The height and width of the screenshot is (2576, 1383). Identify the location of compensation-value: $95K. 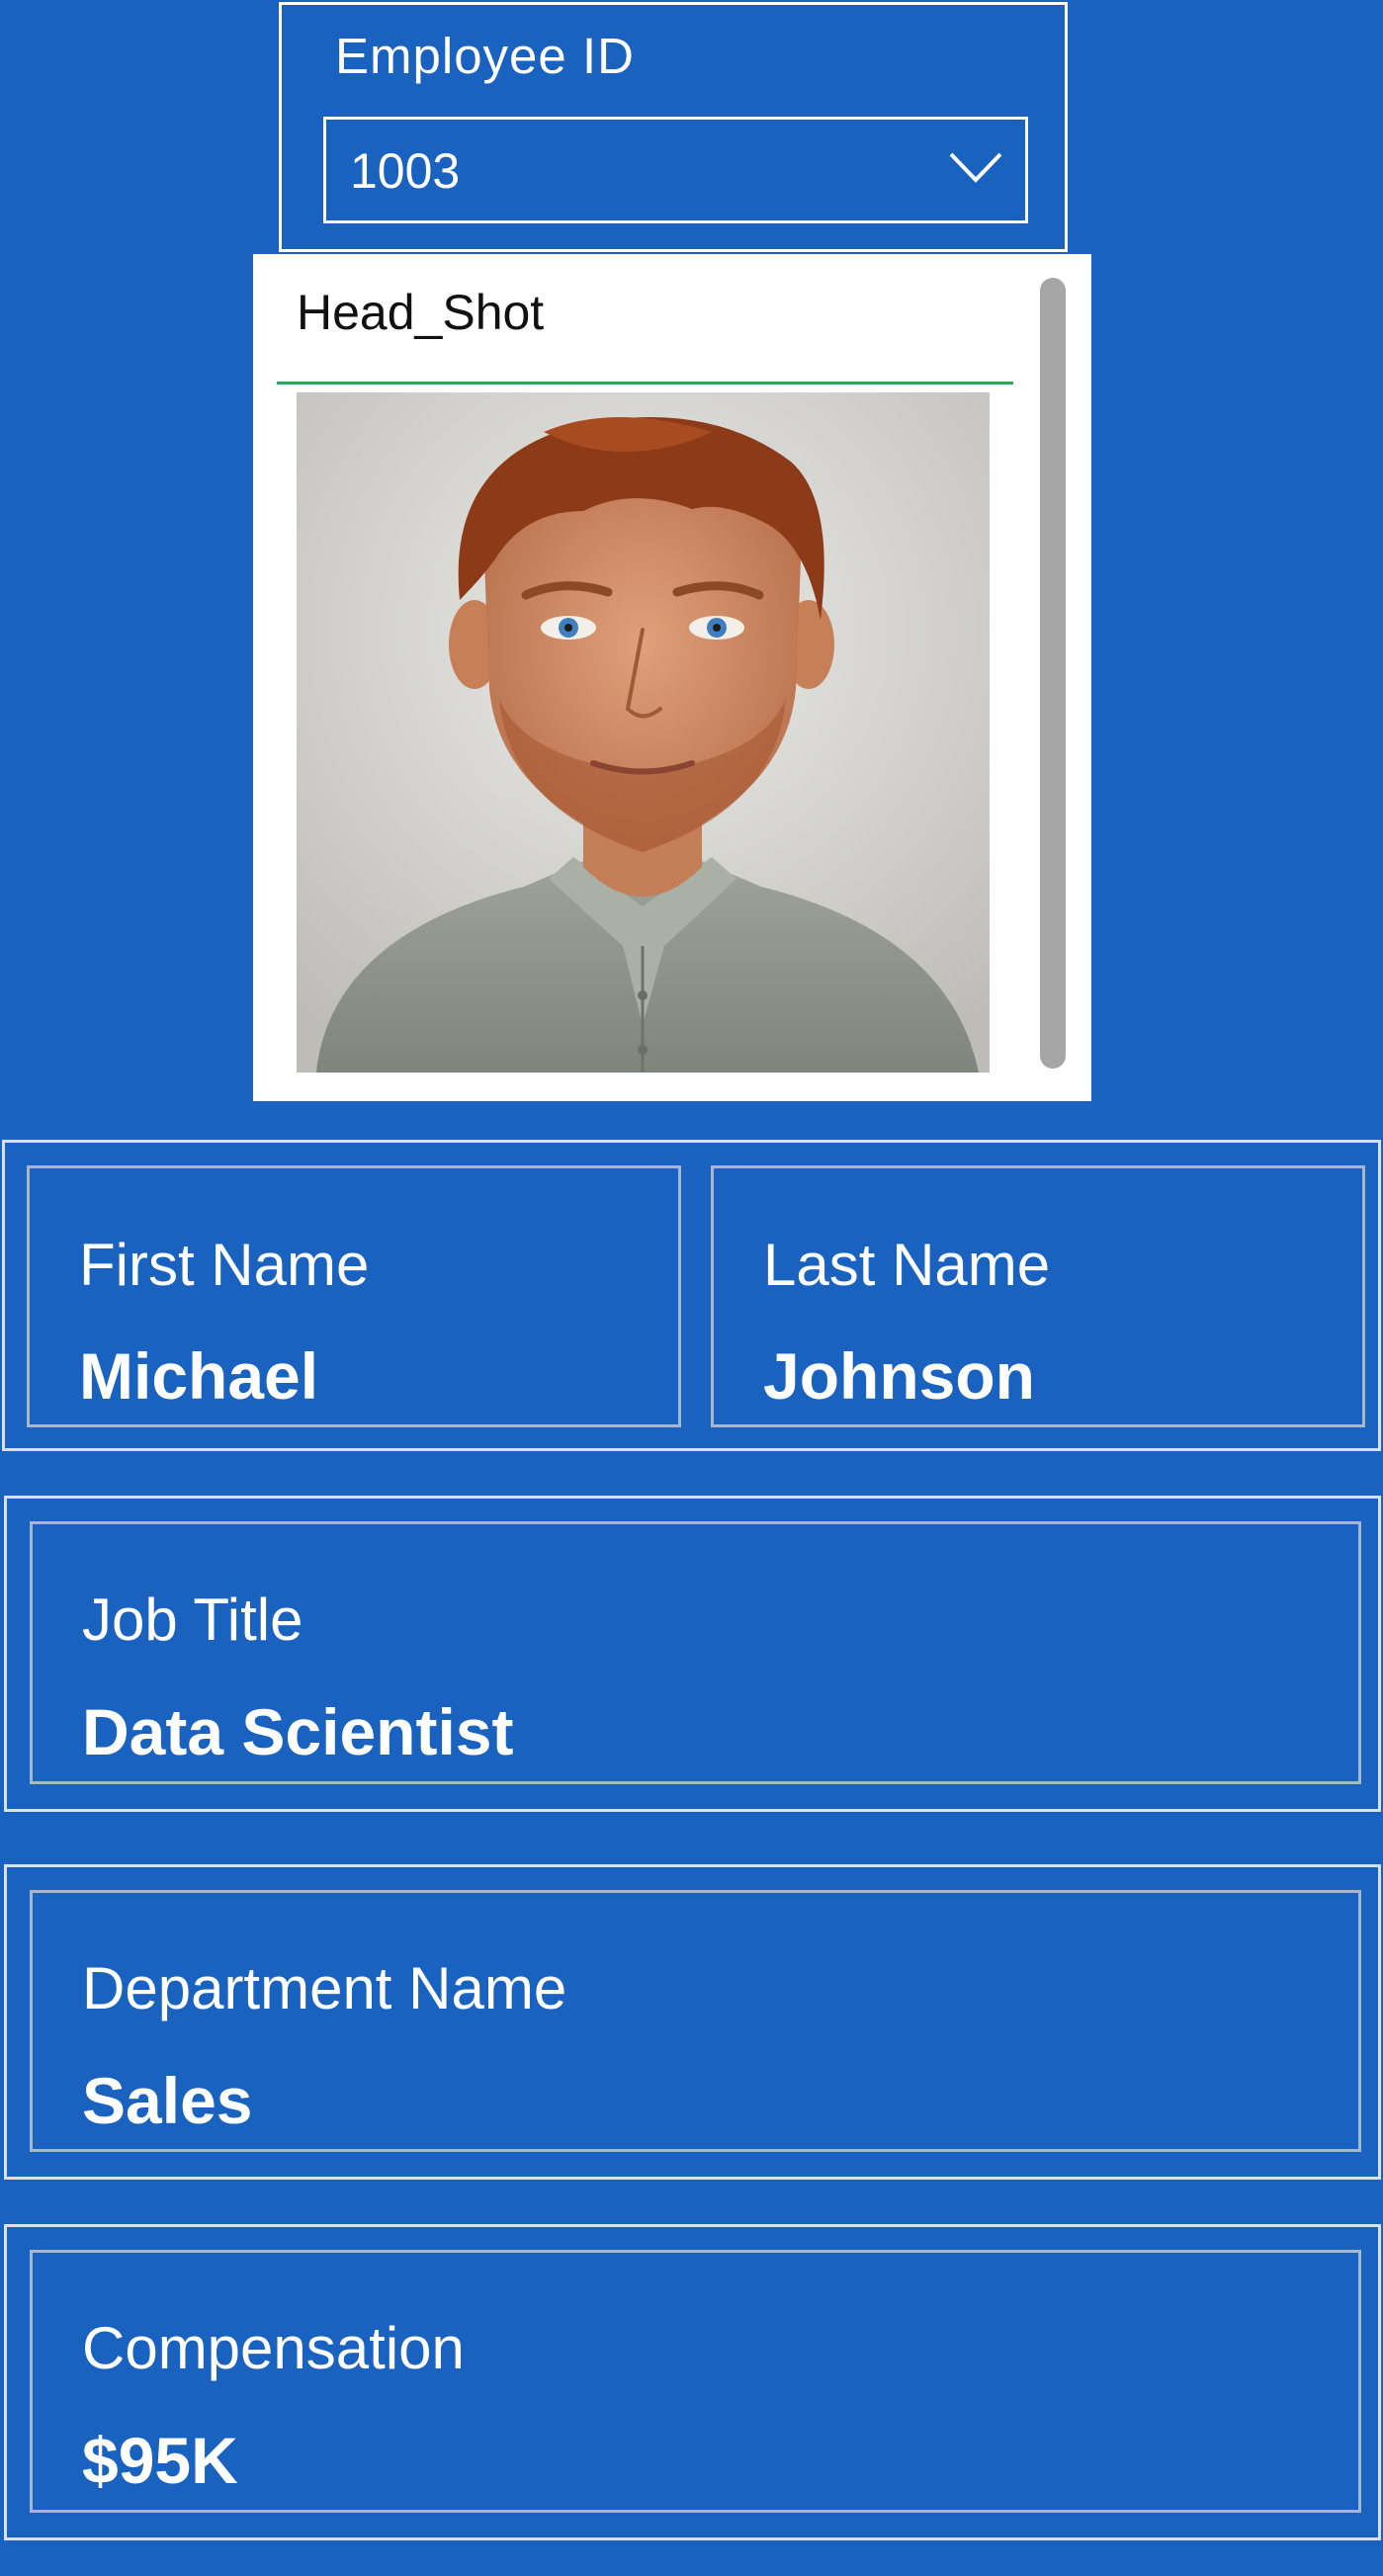
(160, 2460).